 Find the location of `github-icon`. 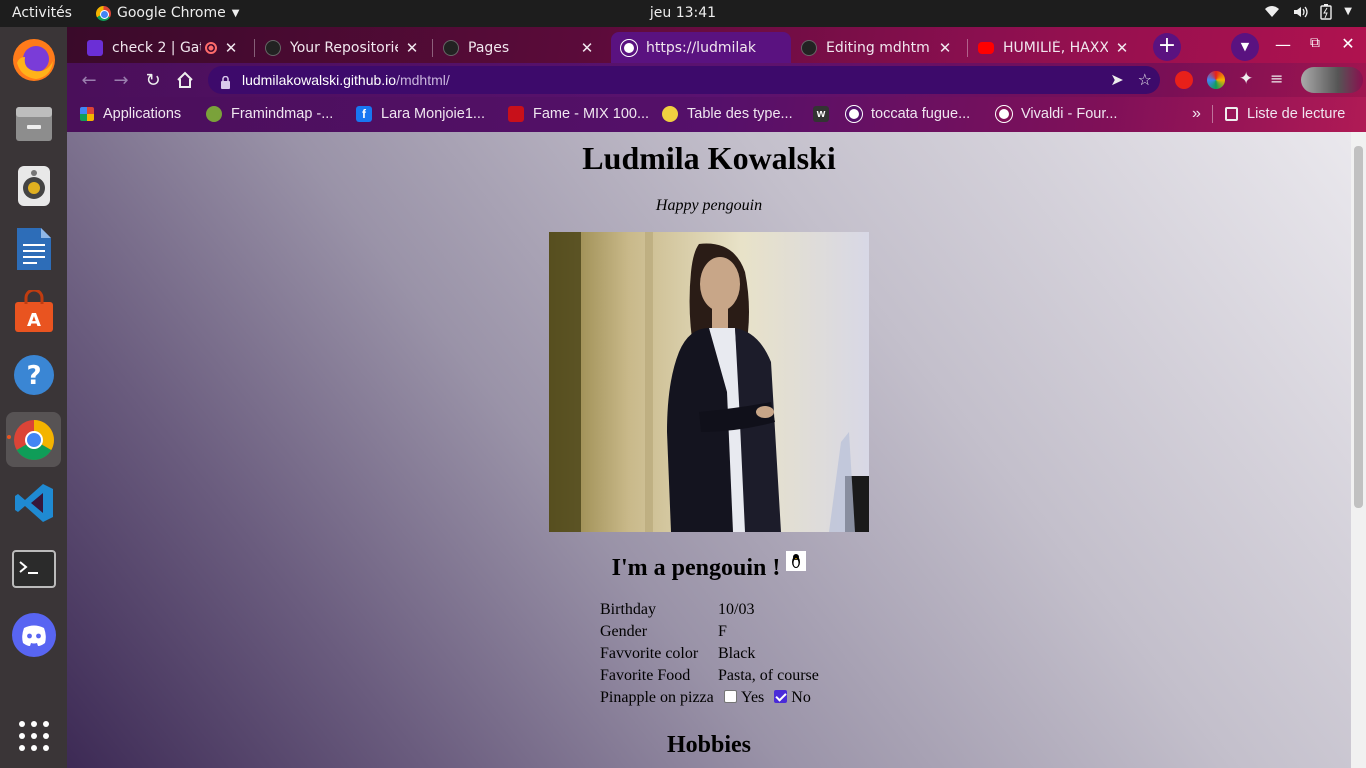

github-icon is located at coordinates (451, 47).